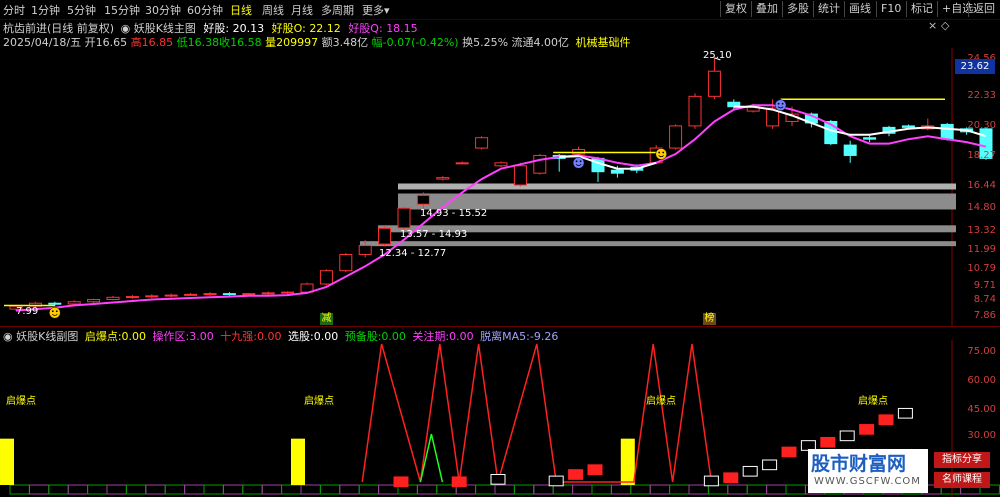 The height and width of the screenshot is (497, 1000). I want to click on period-tab-9: 多周期, so click(337, 10).